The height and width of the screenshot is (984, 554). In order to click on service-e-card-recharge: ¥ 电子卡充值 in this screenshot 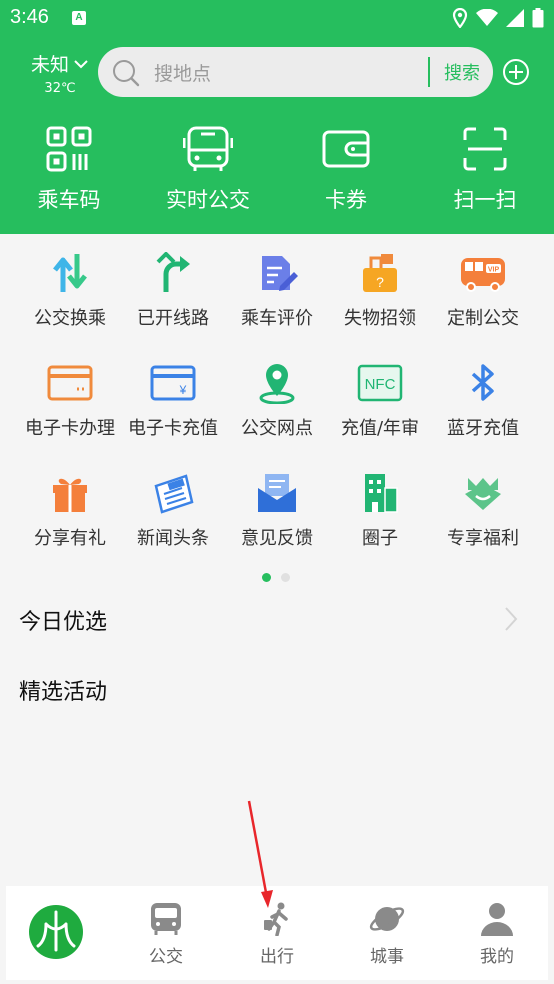, I will do `click(173, 401)`.